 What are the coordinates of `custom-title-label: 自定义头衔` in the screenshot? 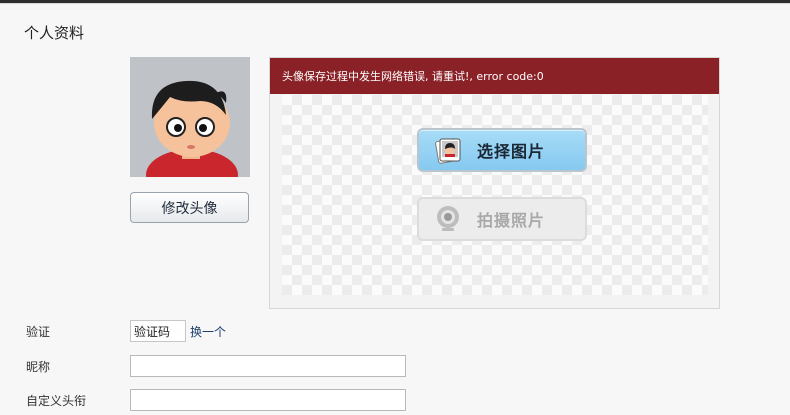 It's located at (56, 401).